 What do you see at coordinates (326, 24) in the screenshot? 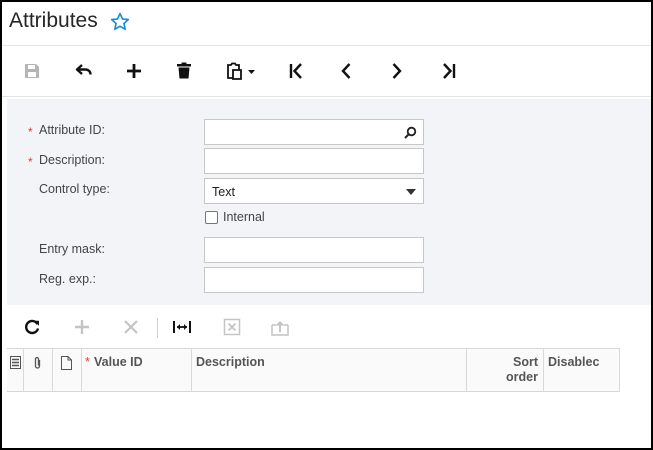
I see `title-bar: Attributes` at bounding box center [326, 24].